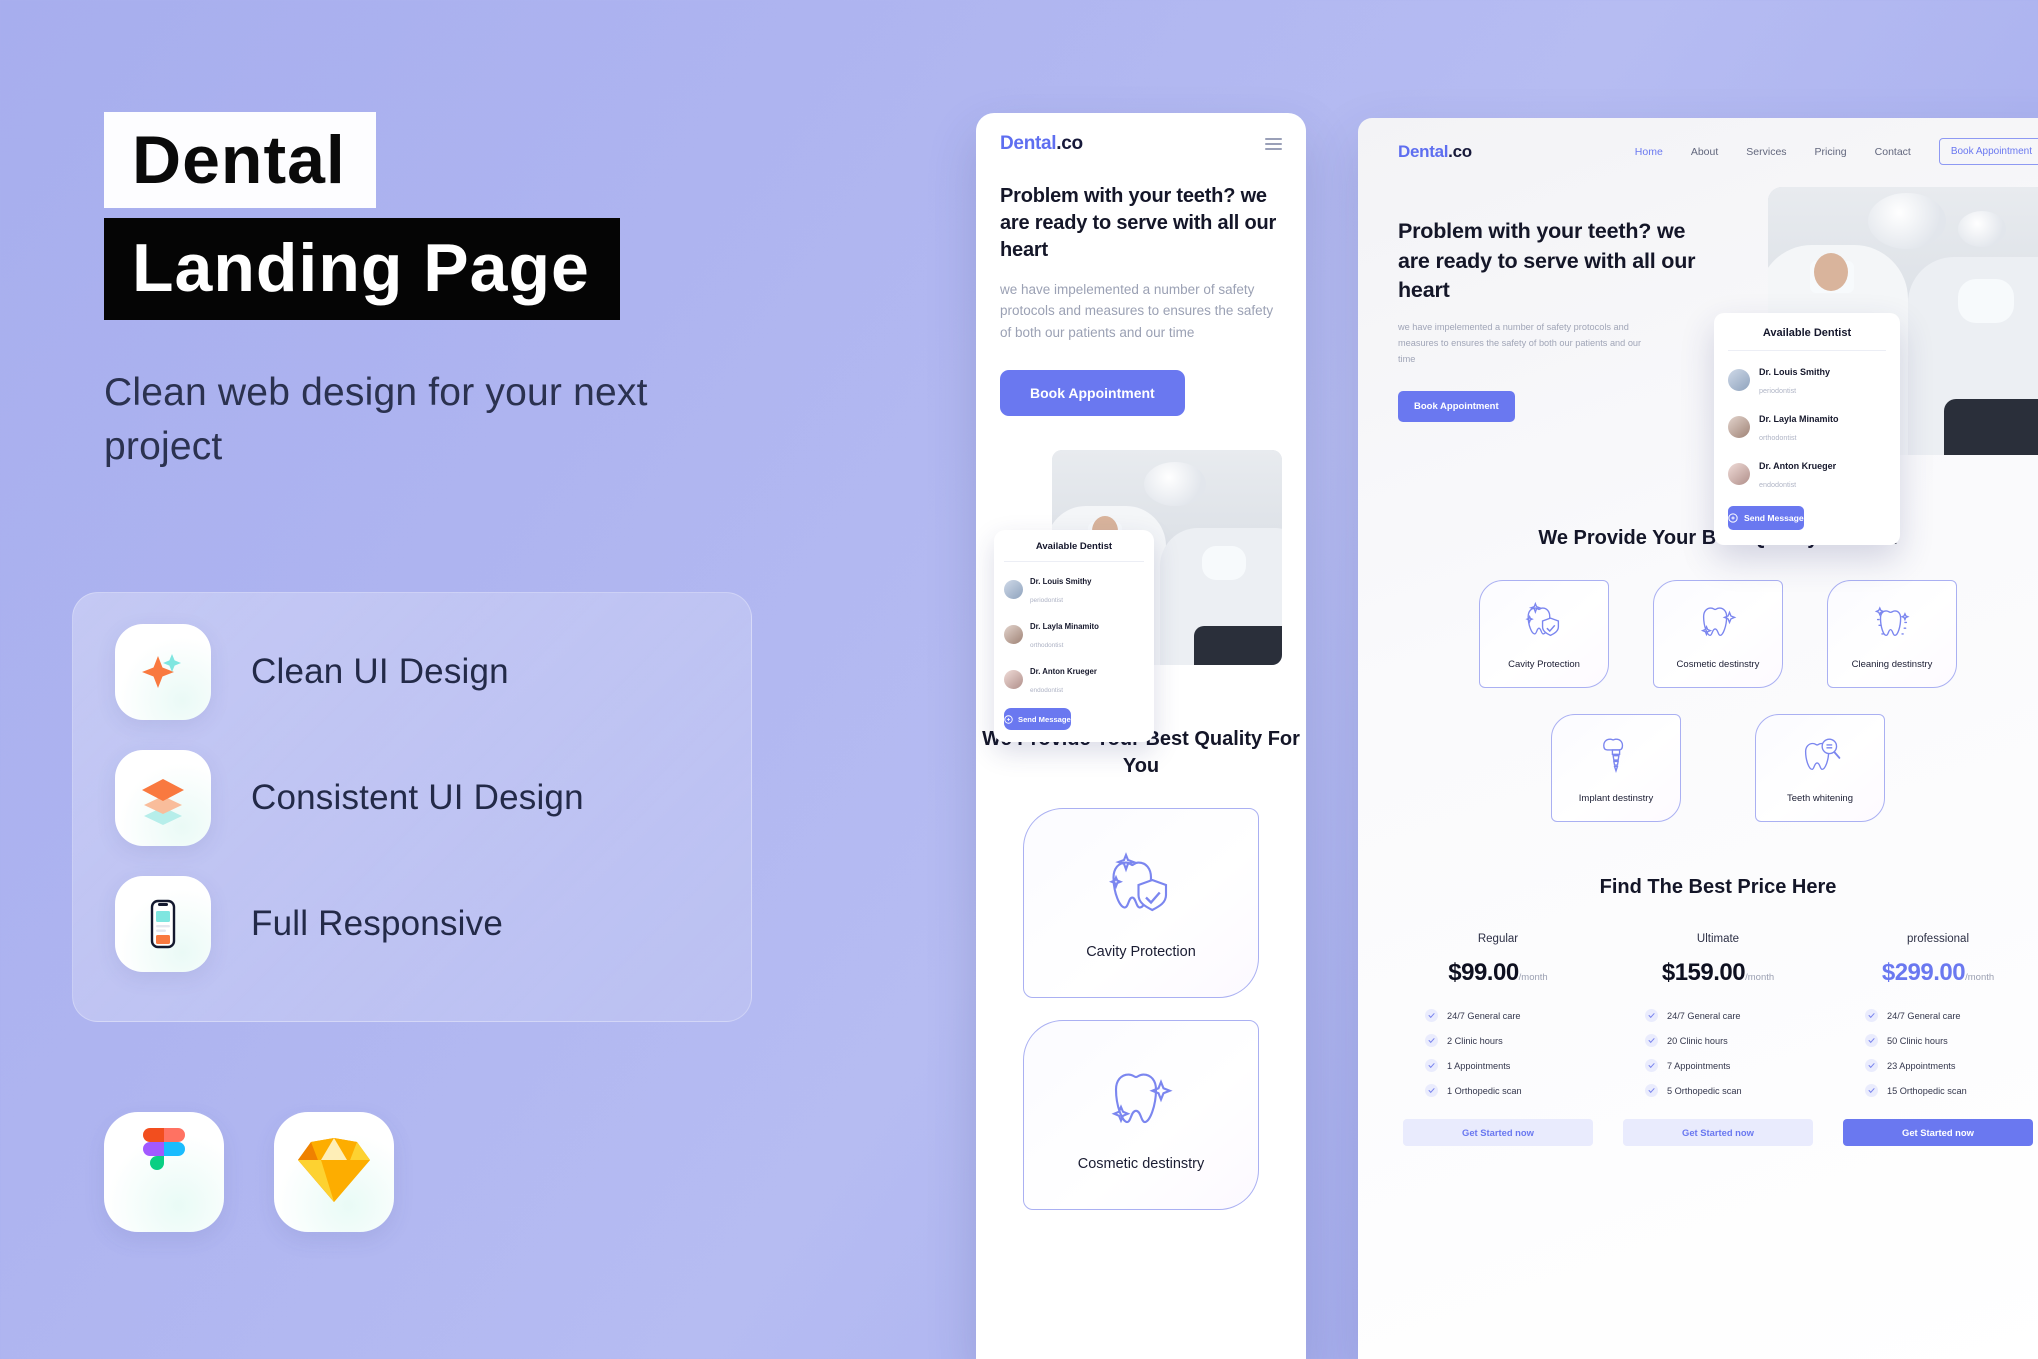 This screenshot has height=1359, width=2038. What do you see at coordinates (1704, 152) in the screenshot?
I see `nav-item-about: About` at bounding box center [1704, 152].